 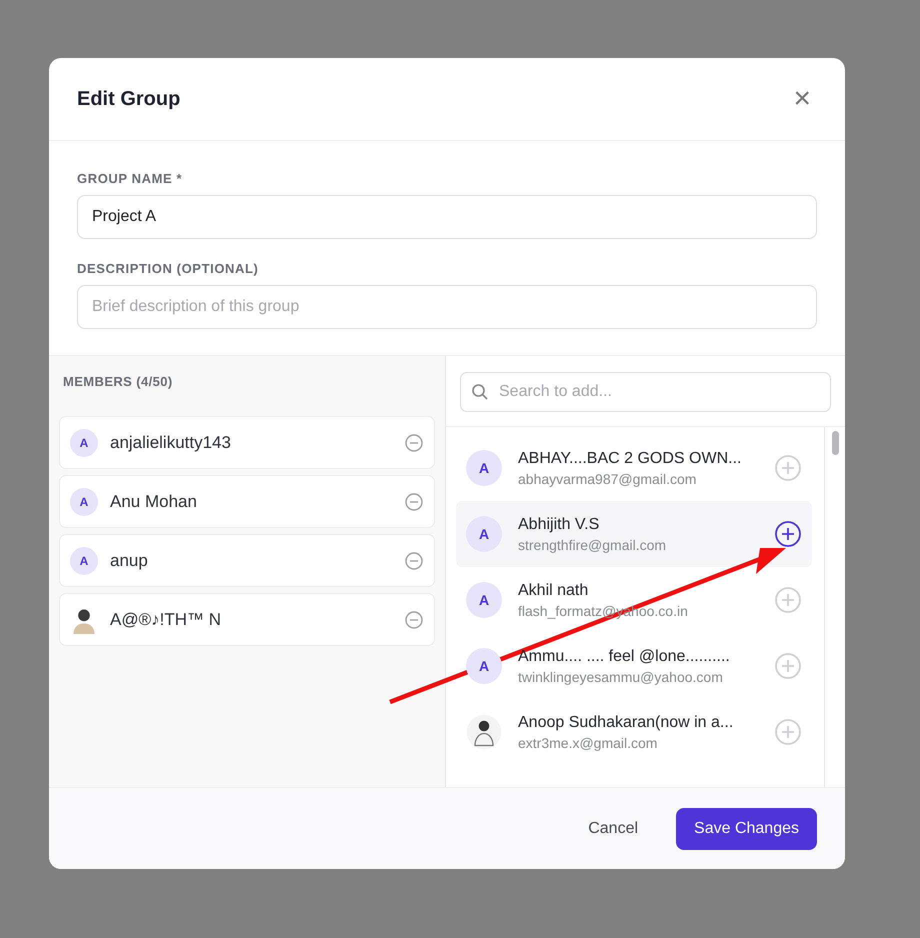 I want to click on contact-row: A Ammu.... .... feel @lone.......... twinklingeyesammu@yahoo.com, so click(x=634, y=666).